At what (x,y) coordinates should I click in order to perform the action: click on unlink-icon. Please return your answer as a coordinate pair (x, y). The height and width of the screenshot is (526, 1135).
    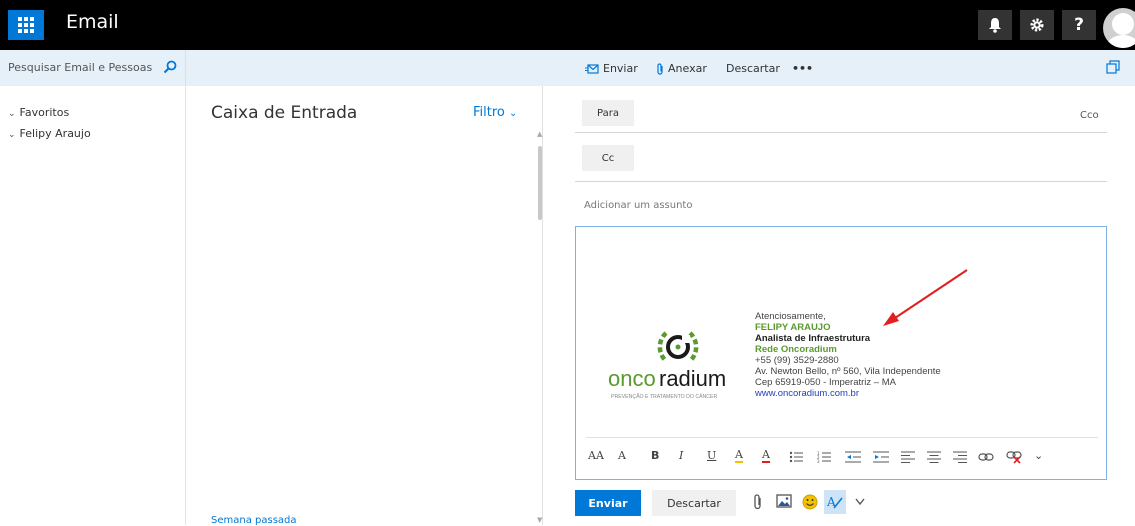
    Looking at the image, I should click on (1014, 457).